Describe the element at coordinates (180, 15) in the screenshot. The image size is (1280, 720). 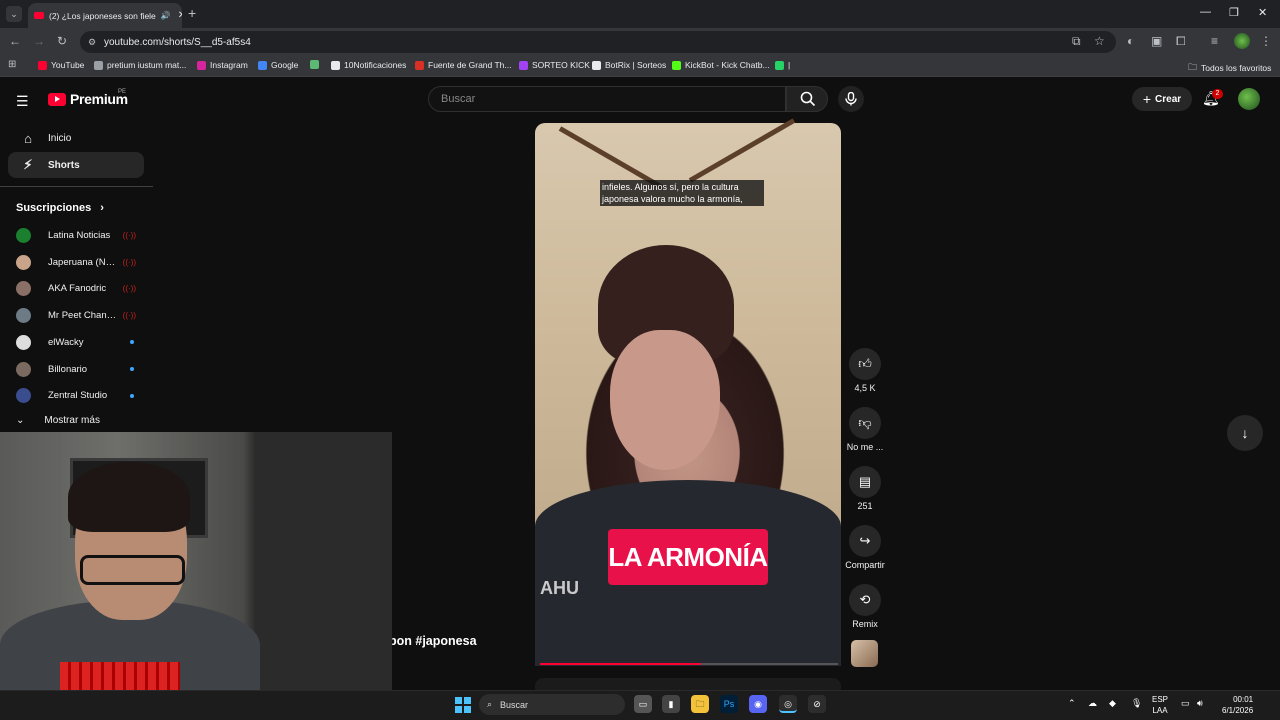
I see `tab-close-icon: ✕` at that location.